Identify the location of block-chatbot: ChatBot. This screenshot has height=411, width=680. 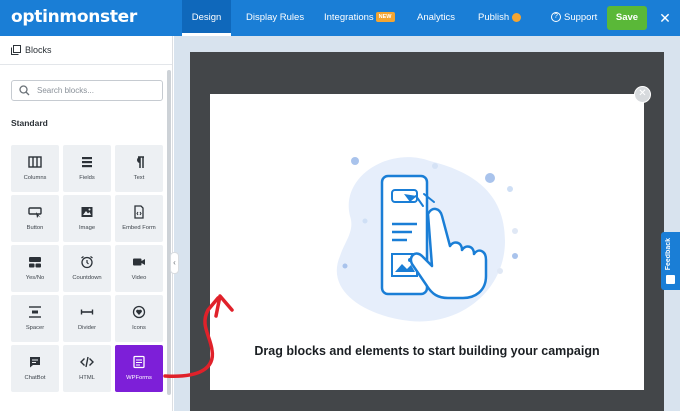
(35, 368).